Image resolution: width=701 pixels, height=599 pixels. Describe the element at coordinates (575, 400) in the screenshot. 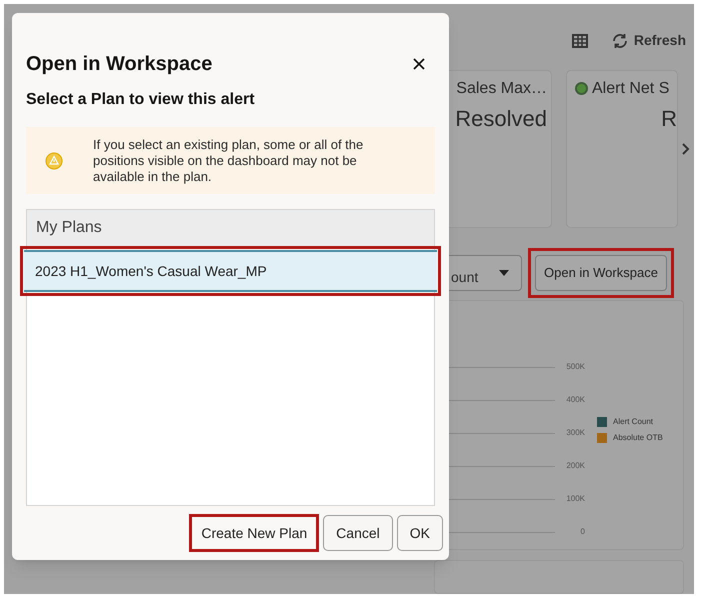

I see `axis-label: 400K` at that location.